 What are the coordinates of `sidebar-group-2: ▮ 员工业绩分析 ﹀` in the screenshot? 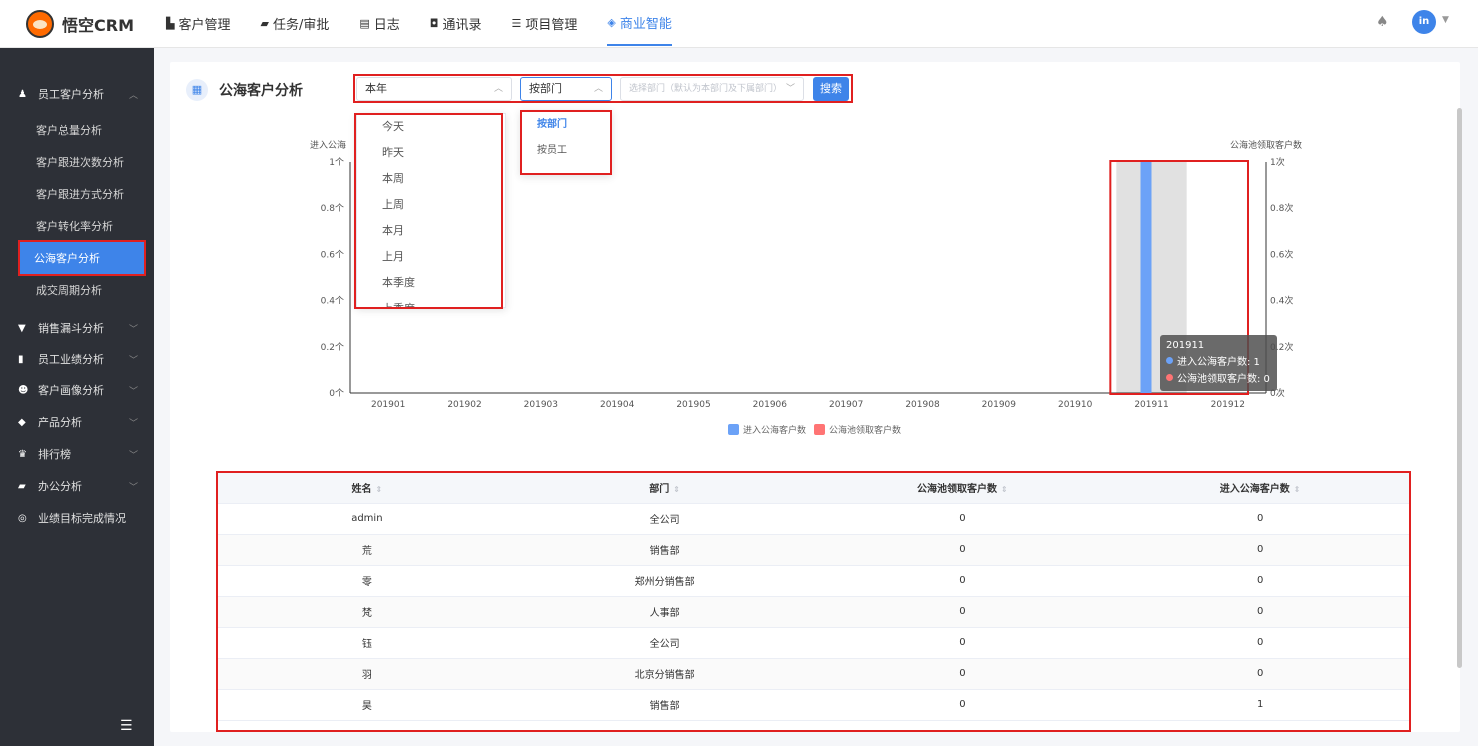 It's located at (77, 359).